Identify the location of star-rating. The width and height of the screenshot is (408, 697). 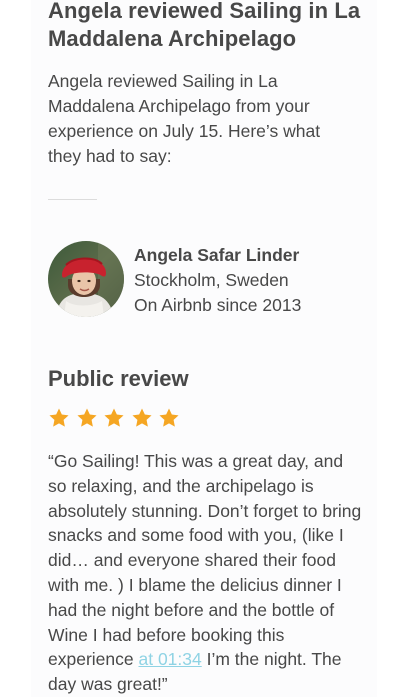
(114, 418).